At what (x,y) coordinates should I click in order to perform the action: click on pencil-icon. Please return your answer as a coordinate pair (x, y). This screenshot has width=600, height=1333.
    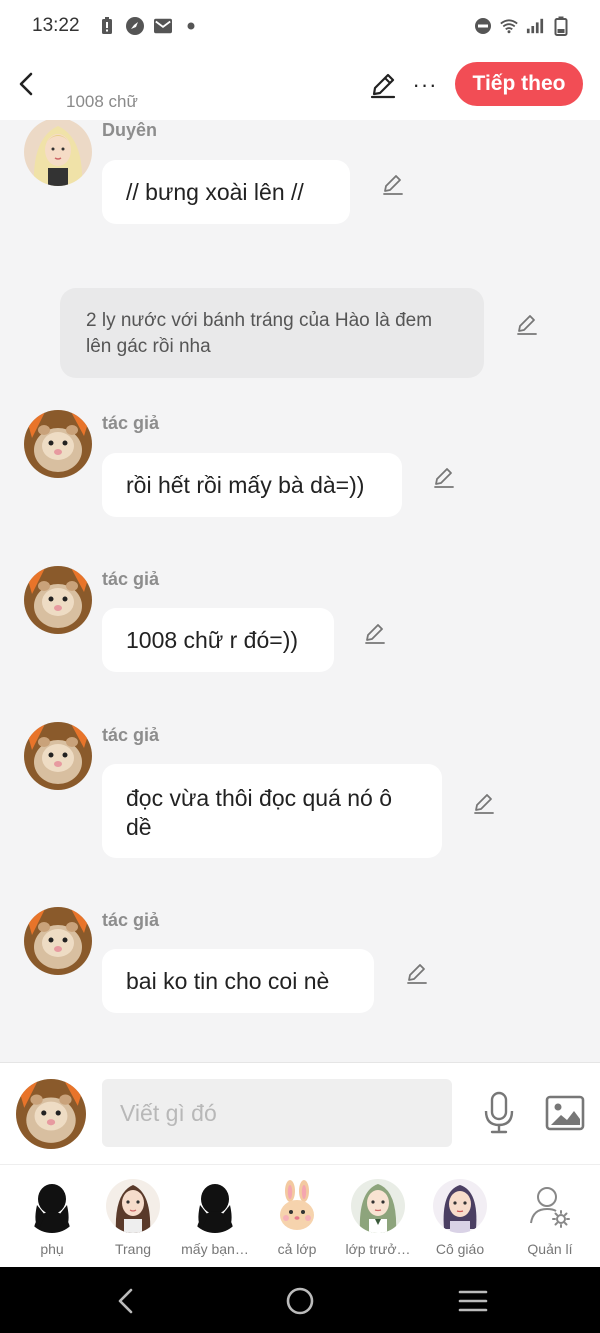
    Looking at the image, I should click on (383, 86).